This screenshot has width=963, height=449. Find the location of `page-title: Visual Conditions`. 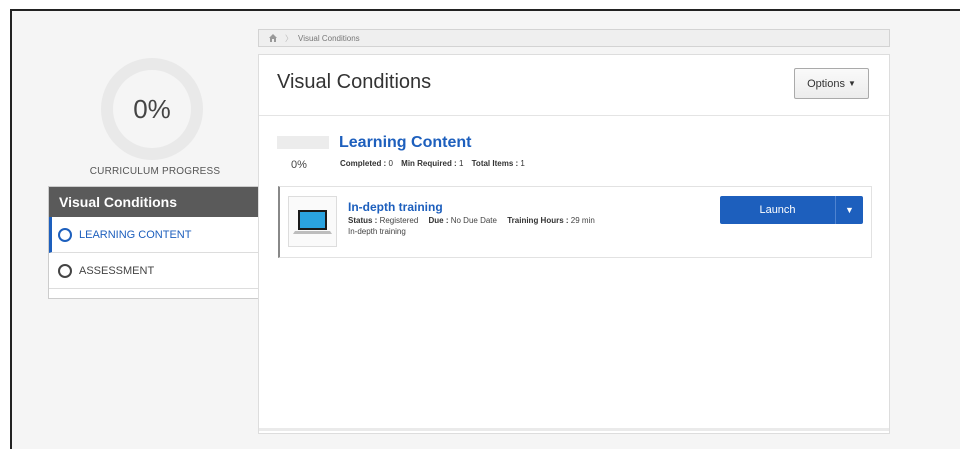

page-title: Visual Conditions is located at coordinates (354, 82).